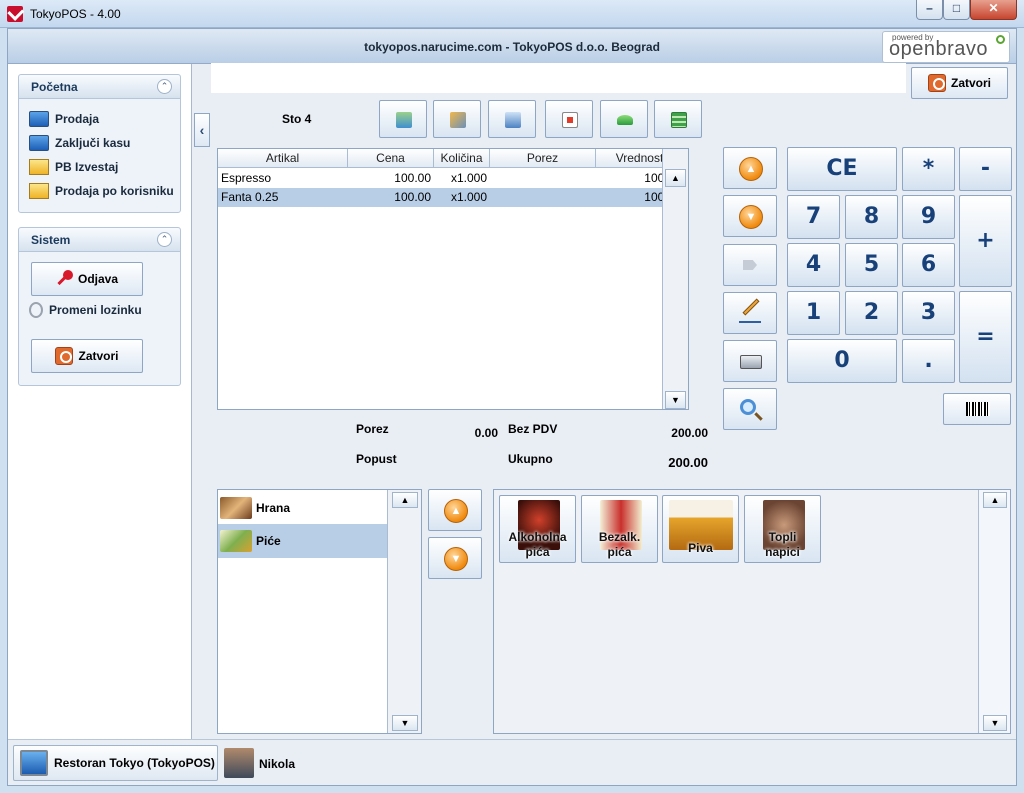  I want to click on delete-ticket-button, so click(569, 119).